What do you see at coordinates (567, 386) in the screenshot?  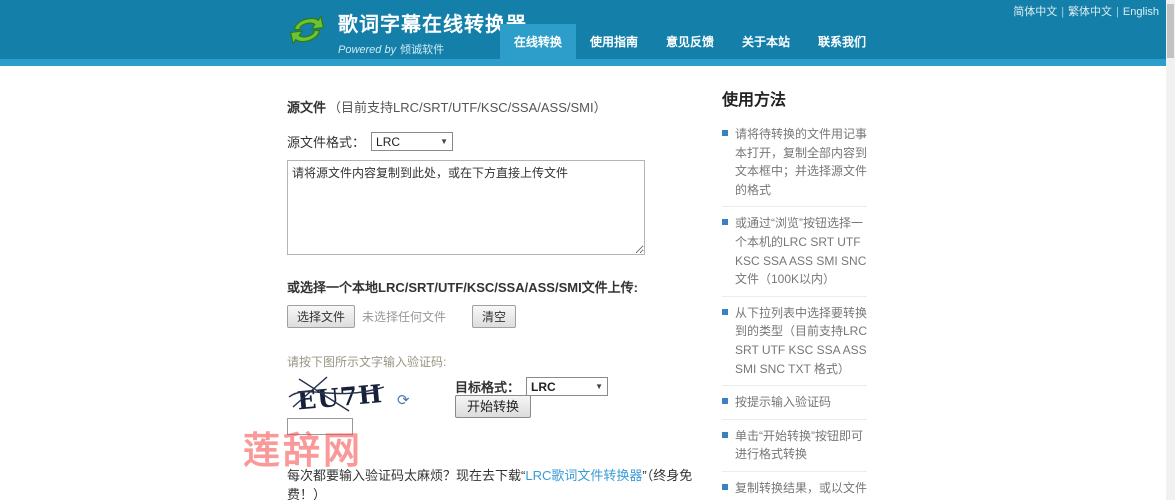 I see `target-format-select: LRC ▼` at bounding box center [567, 386].